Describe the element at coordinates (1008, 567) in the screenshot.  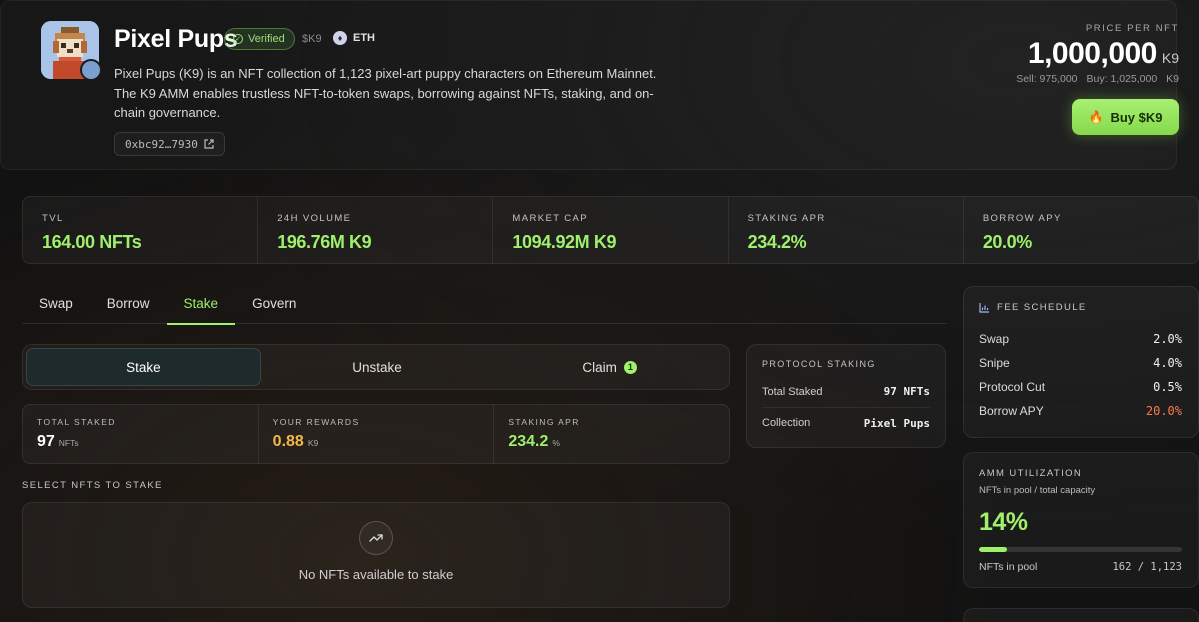
I see `amm-foot-label: NFTs in pool` at that location.